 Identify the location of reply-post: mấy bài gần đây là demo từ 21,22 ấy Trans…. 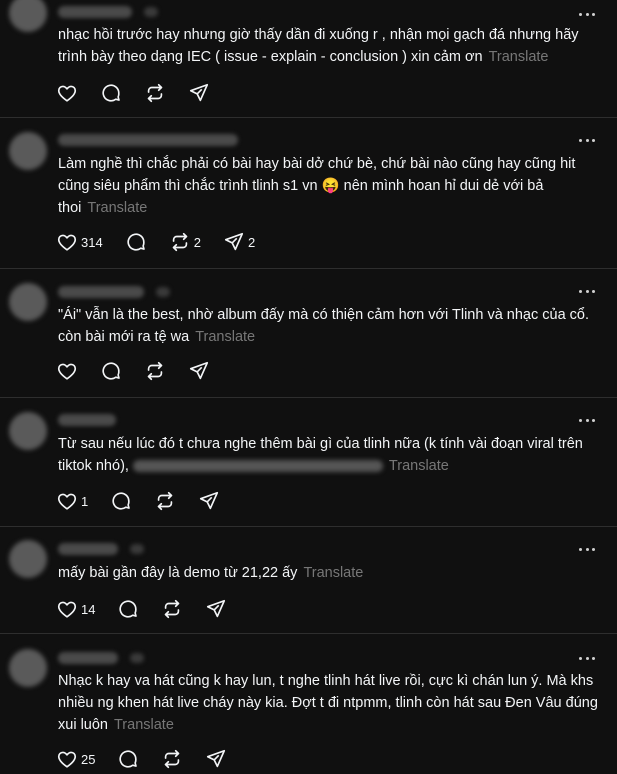
(308, 580).